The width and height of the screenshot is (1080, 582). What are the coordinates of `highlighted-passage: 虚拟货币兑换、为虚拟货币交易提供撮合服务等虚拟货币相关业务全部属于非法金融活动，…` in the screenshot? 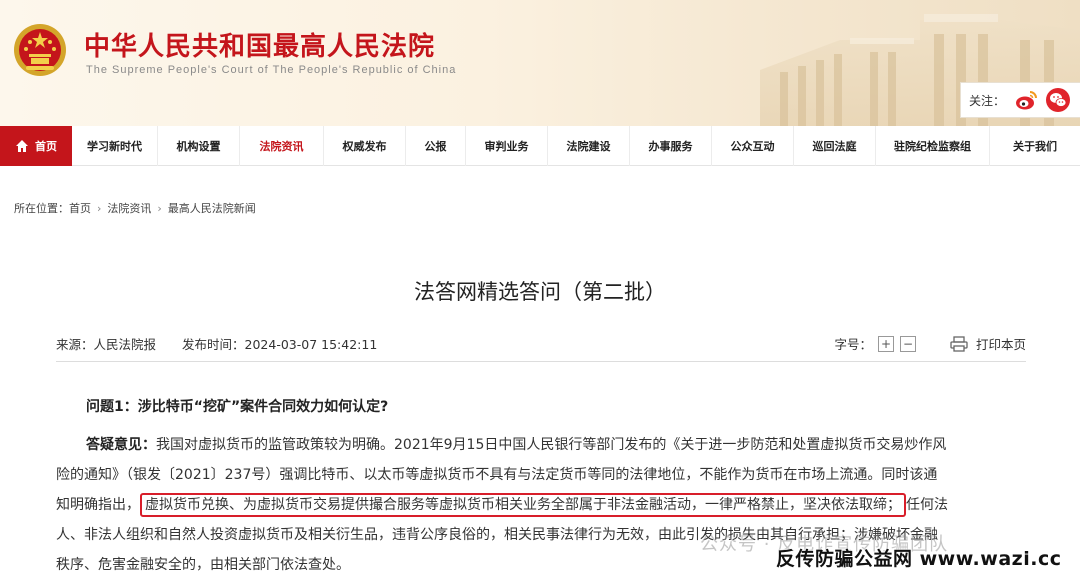 It's located at (523, 505).